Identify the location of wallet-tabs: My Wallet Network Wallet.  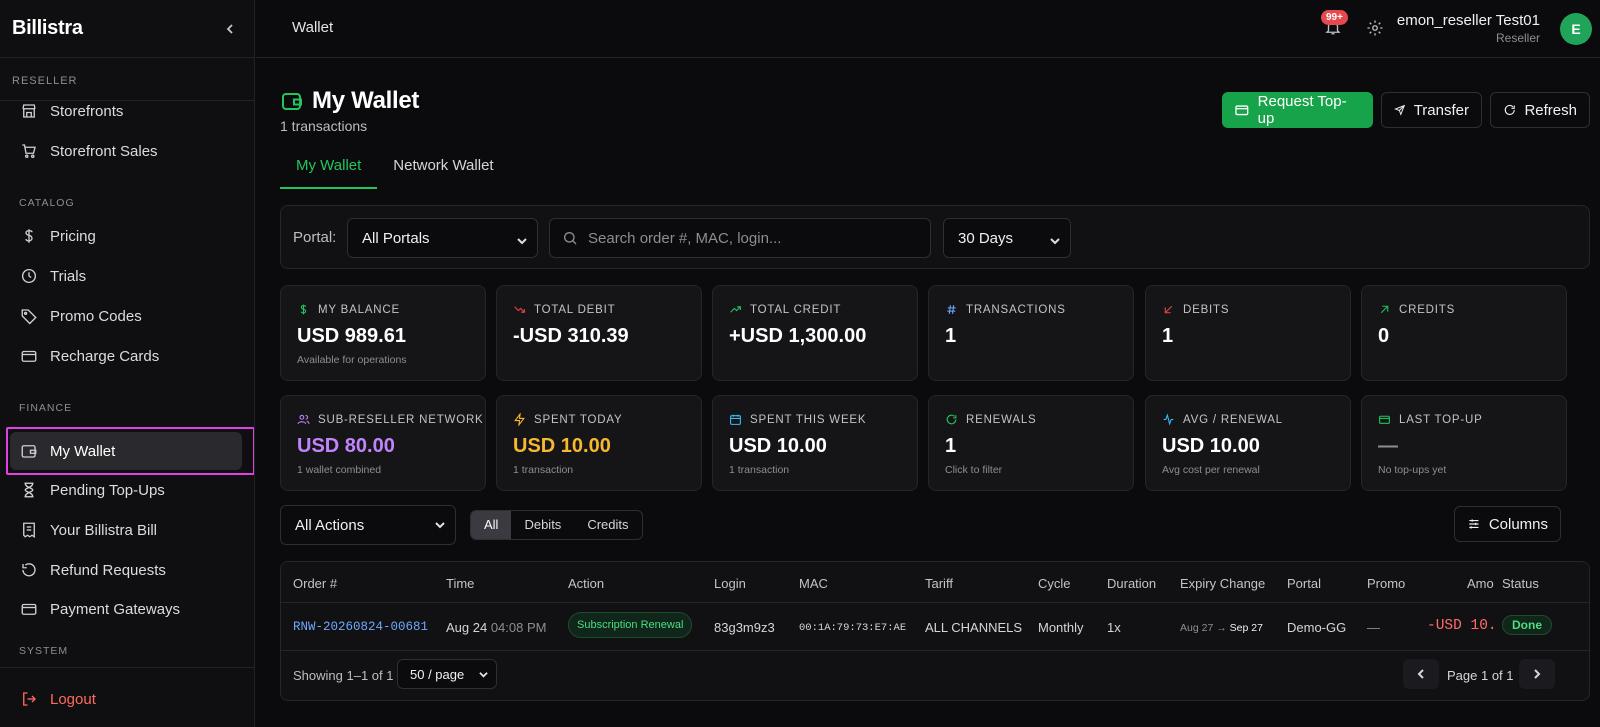
(395, 171).